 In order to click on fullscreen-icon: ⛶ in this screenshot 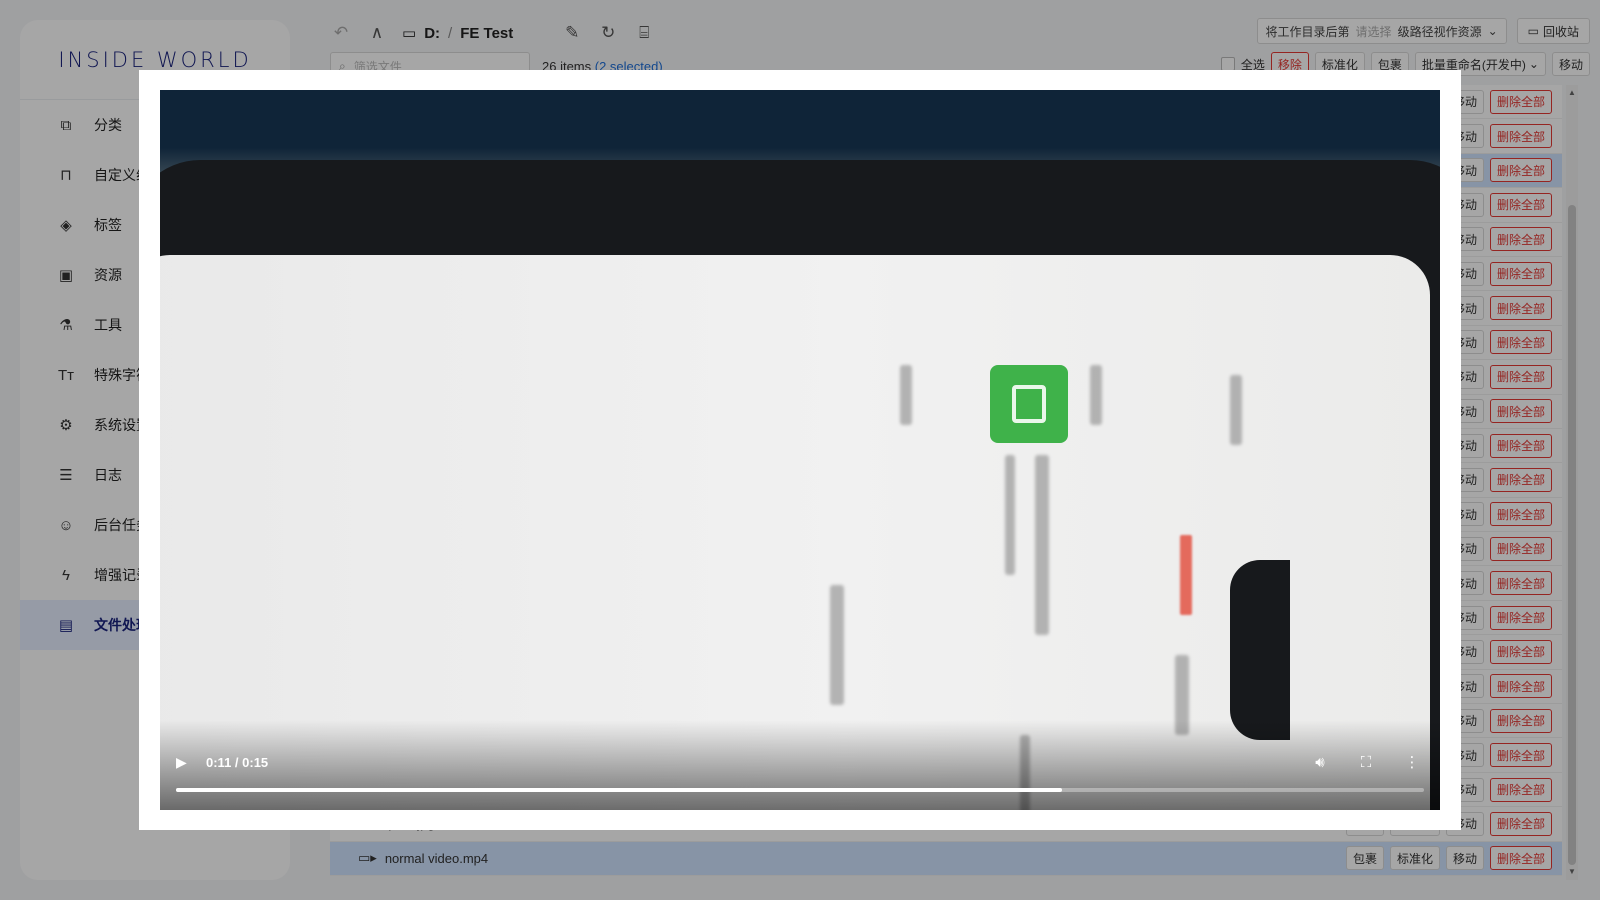, I will do `click(1366, 762)`.